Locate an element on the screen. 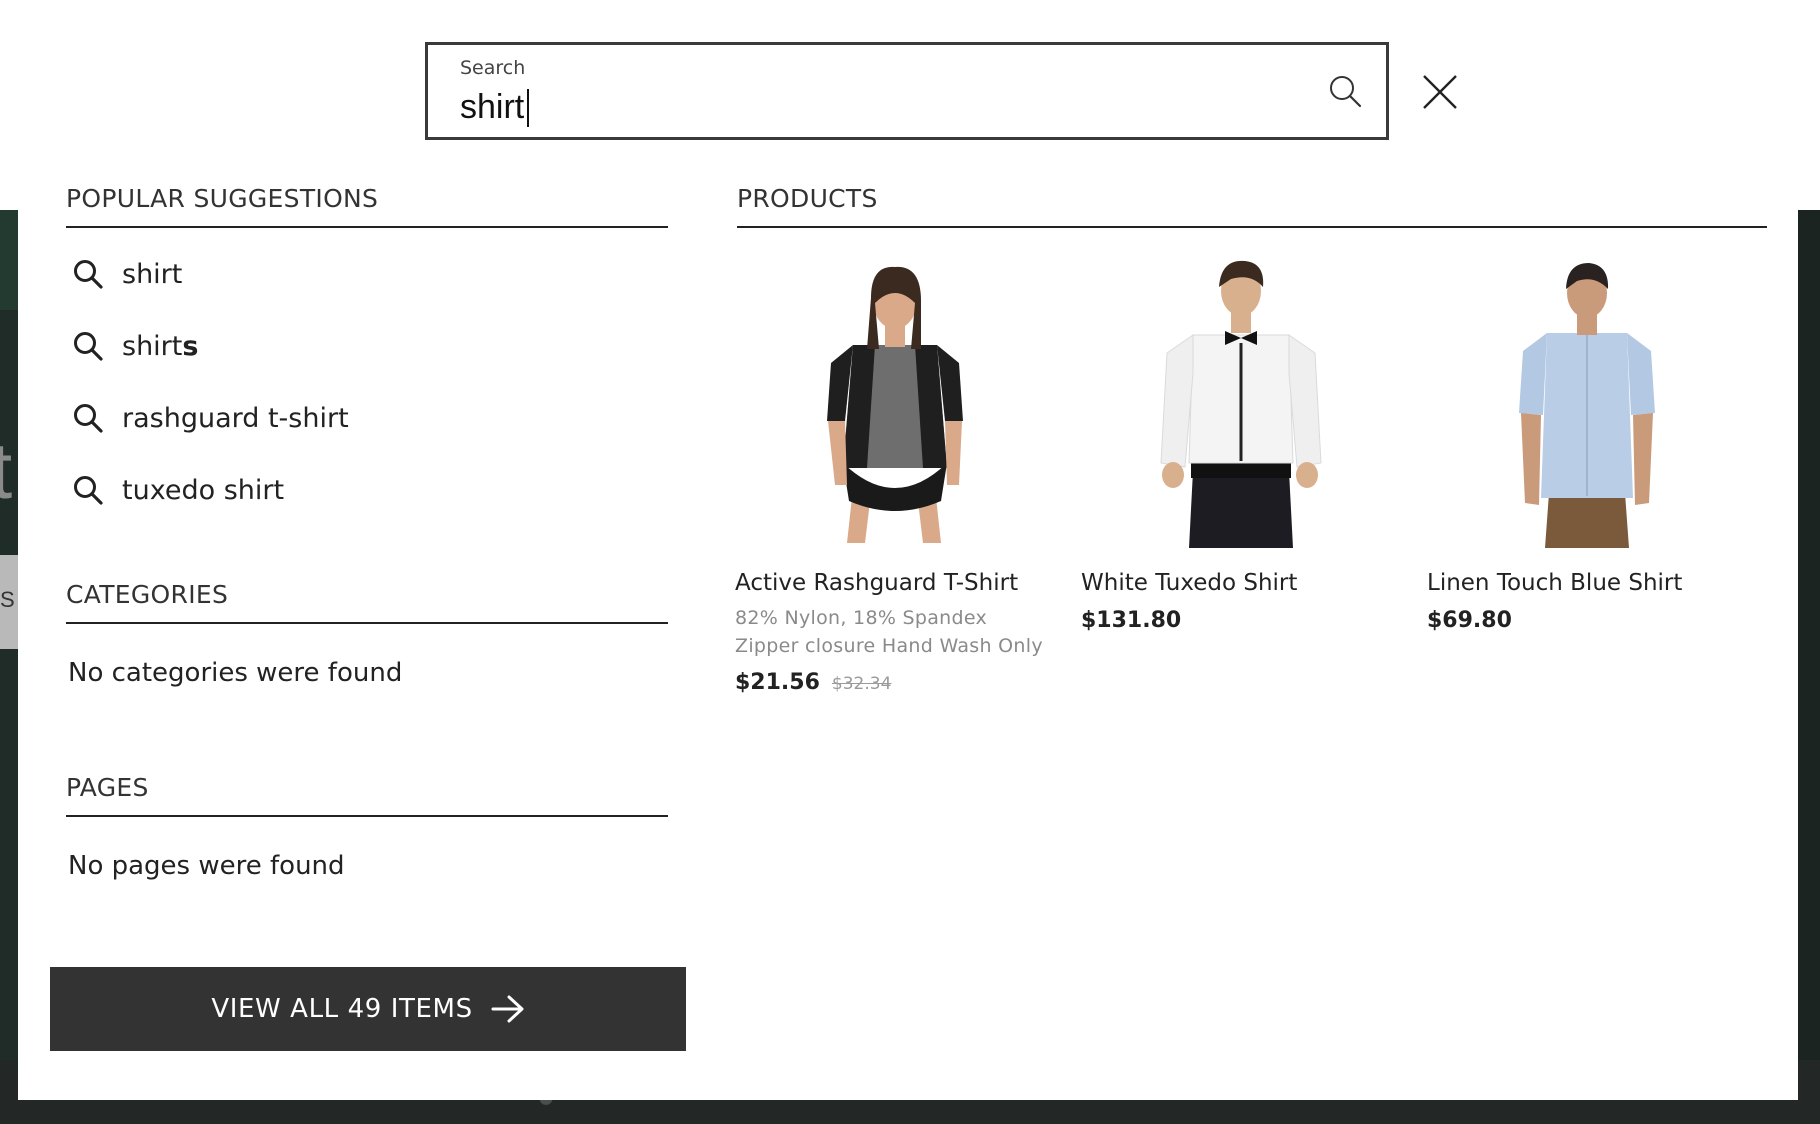 This screenshot has width=1820, height=1124. pages-heading: PAGES is located at coordinates (107, 787).